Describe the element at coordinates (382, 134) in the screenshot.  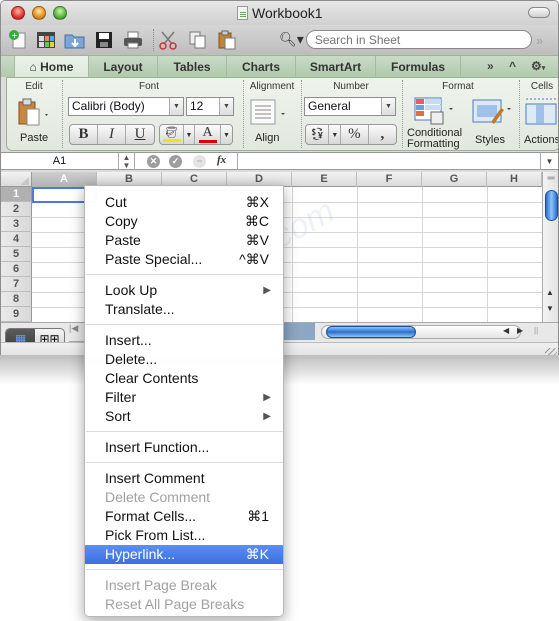
I see `comma-style-button: ,` at that location.